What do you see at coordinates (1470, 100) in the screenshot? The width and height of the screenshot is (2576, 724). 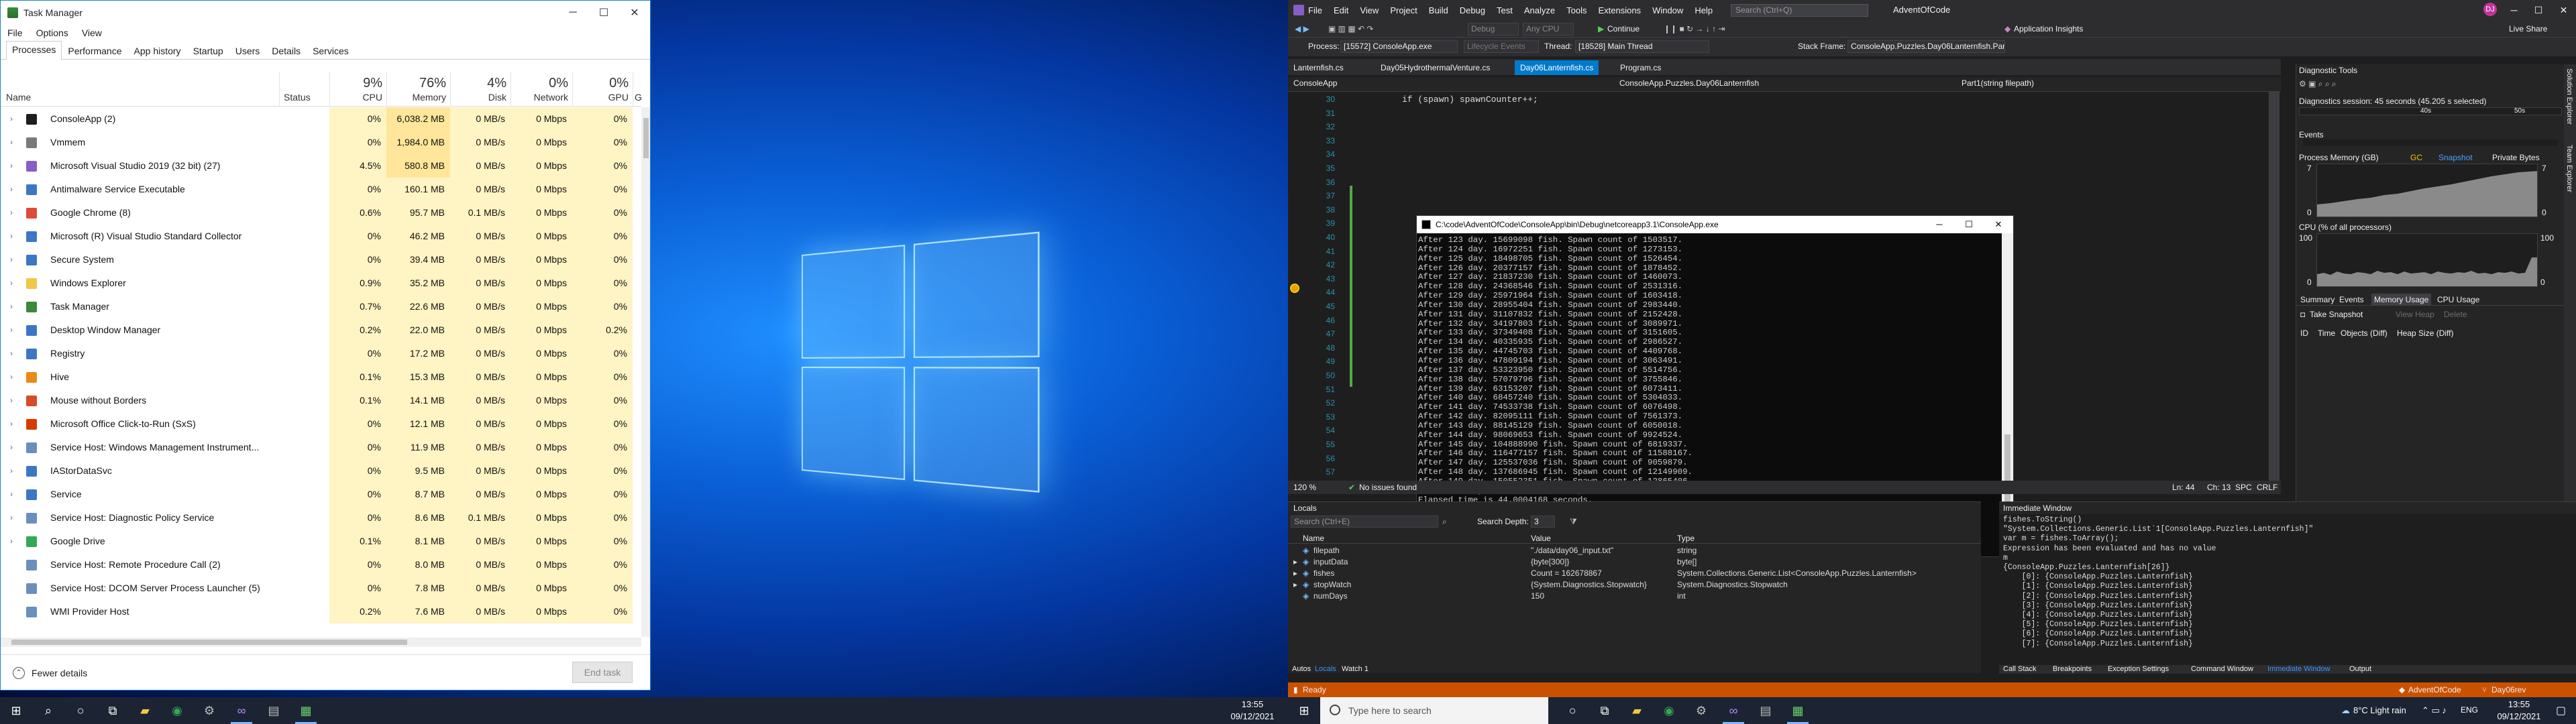 I see `code-line: if (spawn) spawnCounter++;` at bounding box center [1470, 100].